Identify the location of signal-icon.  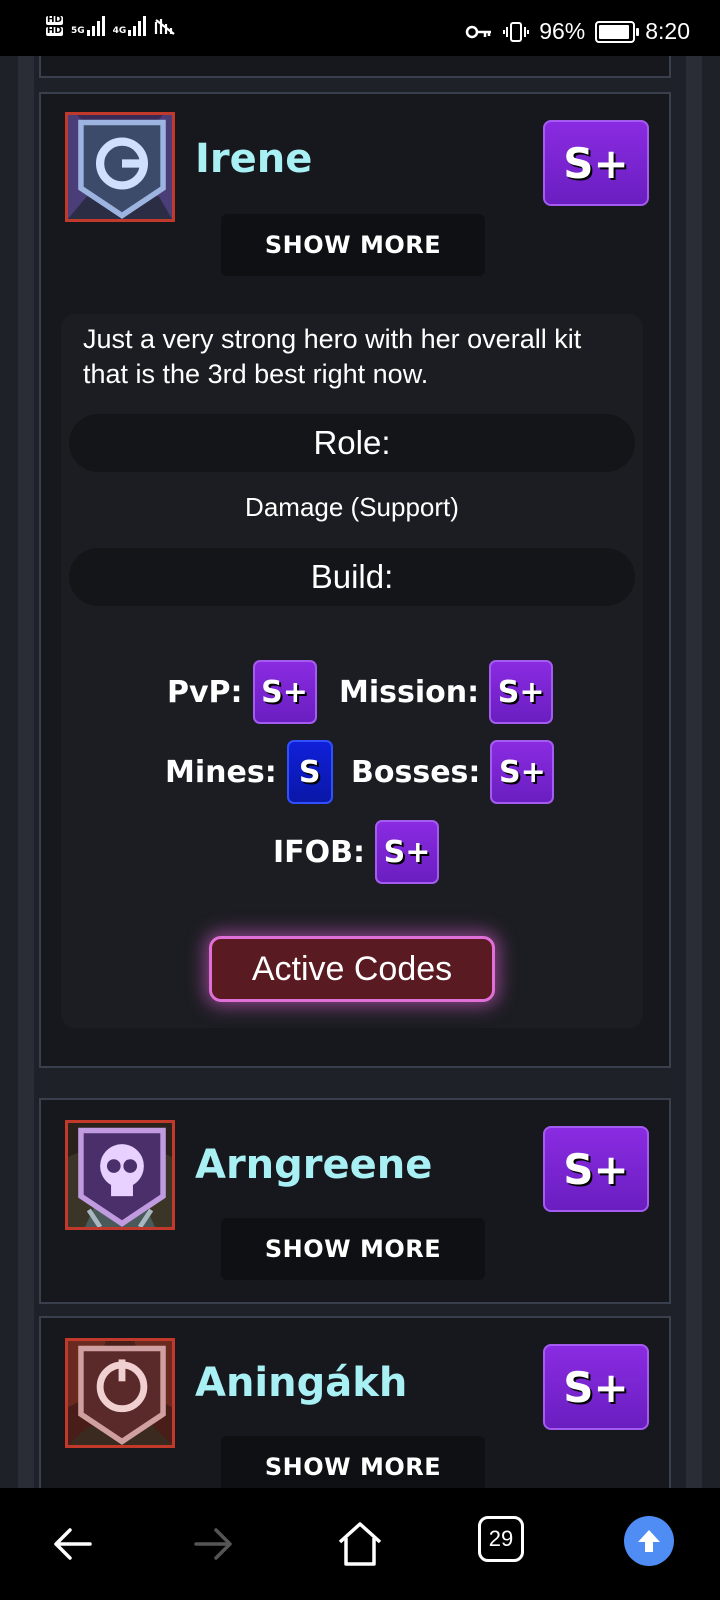
(95, 26).